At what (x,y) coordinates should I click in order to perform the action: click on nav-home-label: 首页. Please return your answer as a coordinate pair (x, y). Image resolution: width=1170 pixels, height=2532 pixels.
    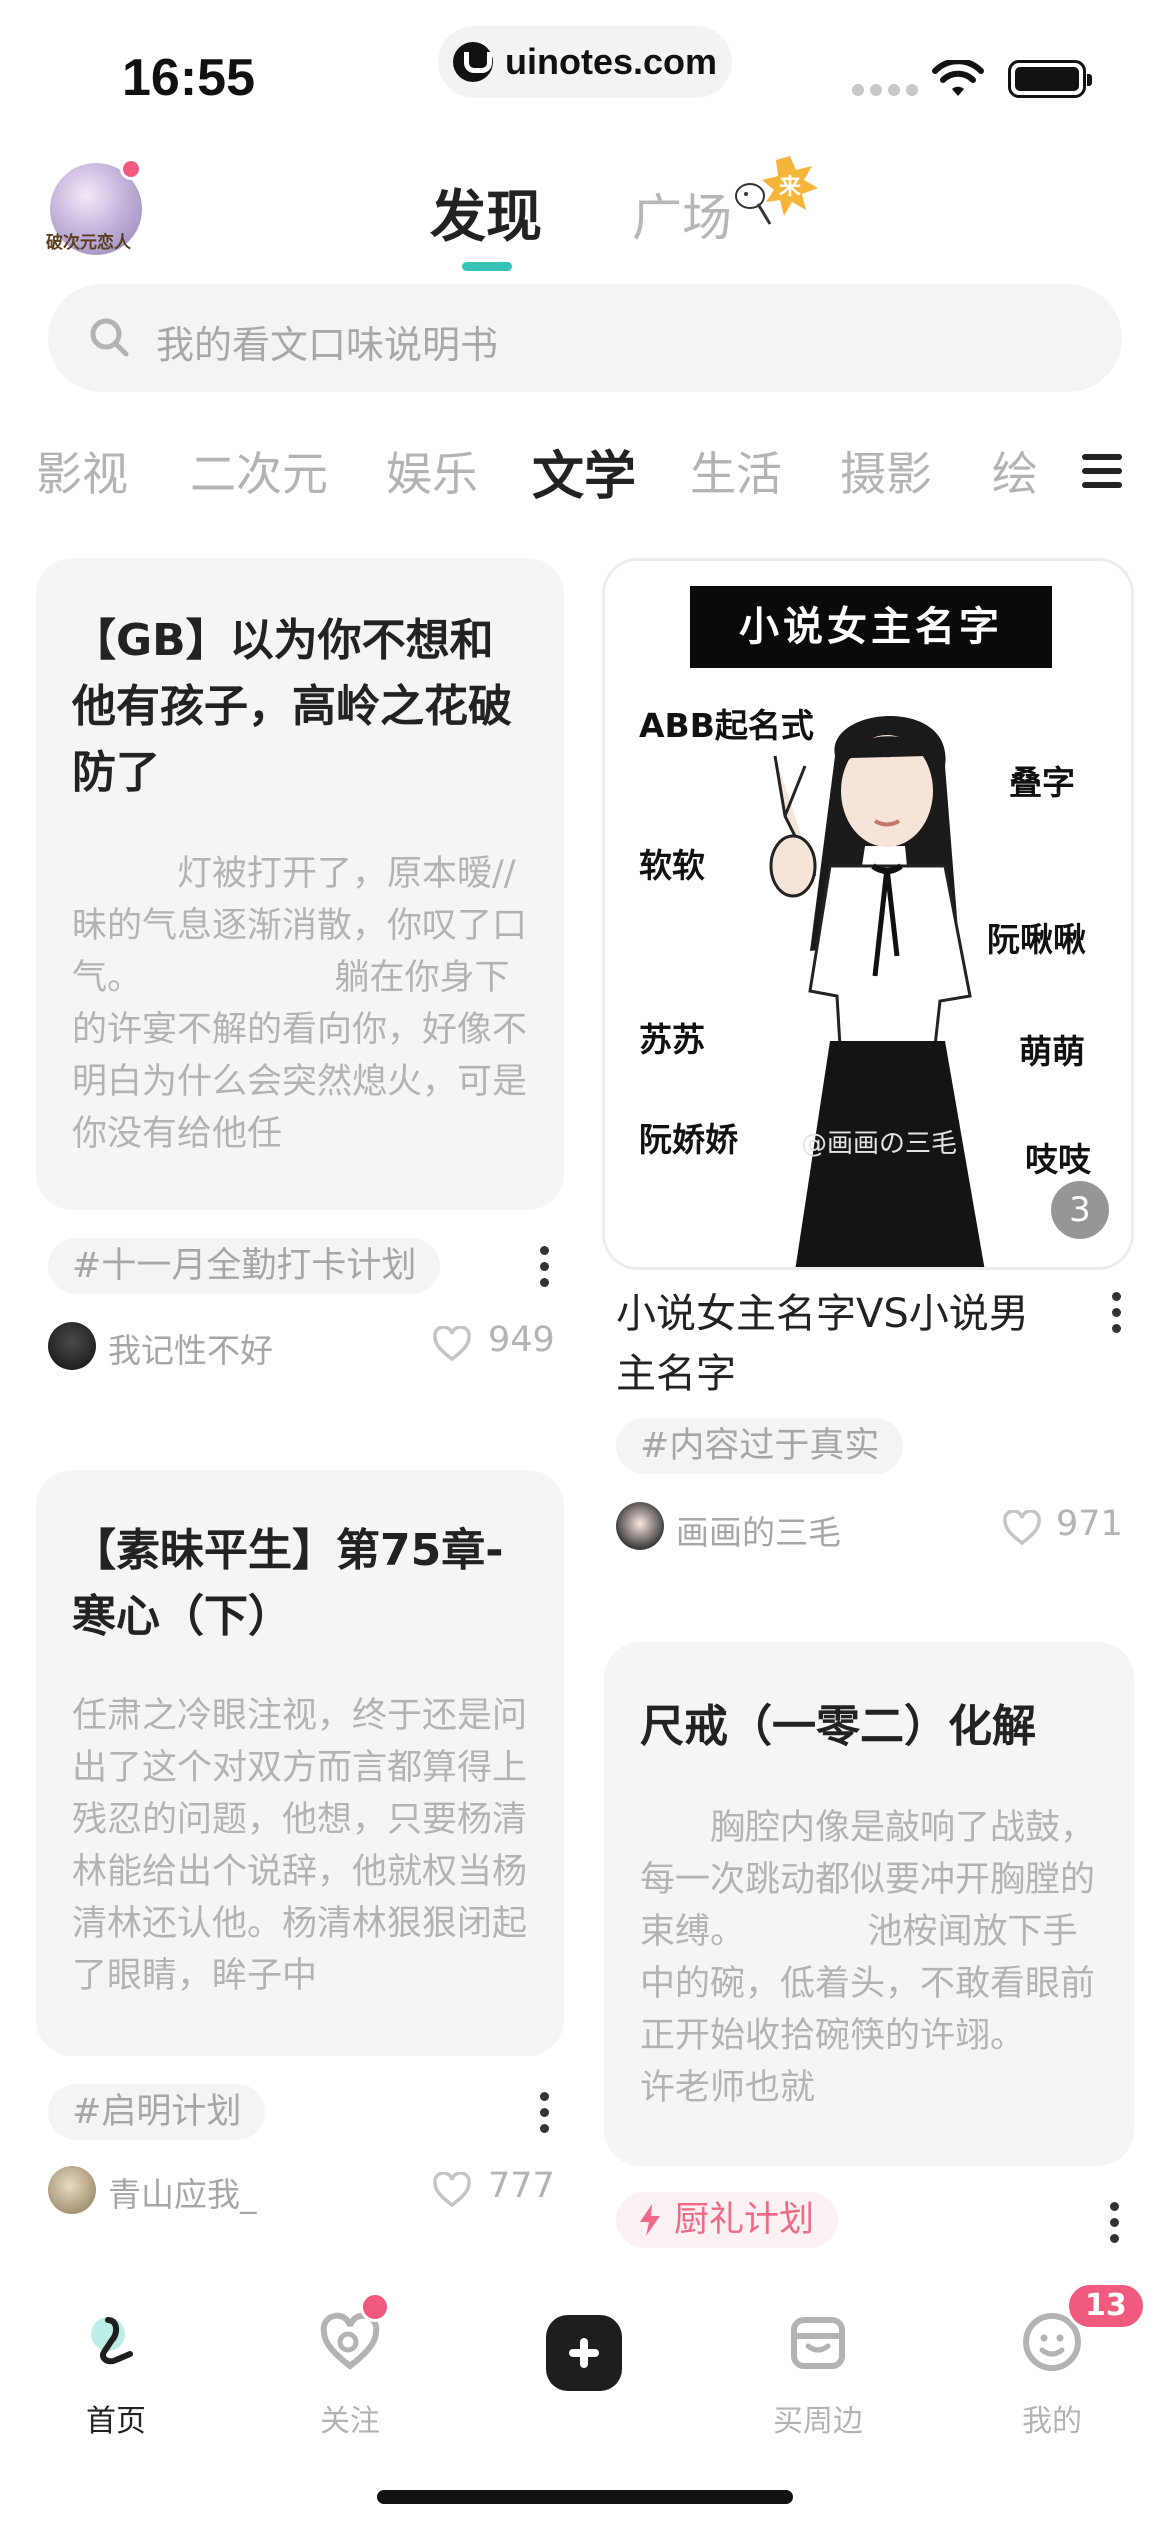
    Looking at the image, I should click on (116, 2421).